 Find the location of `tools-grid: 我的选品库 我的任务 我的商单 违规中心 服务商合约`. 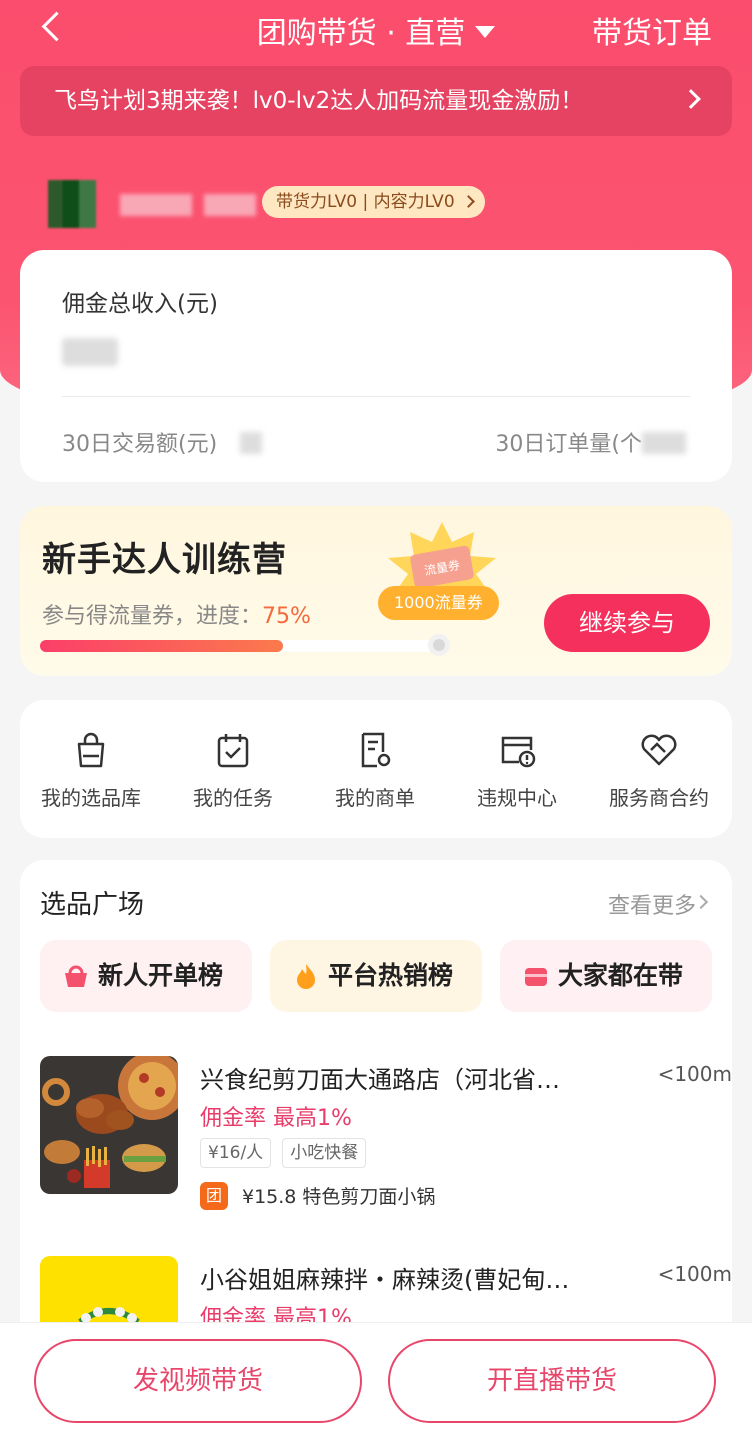

tools-grid: 我的选品库 我的任务 我的商单 违规中心 服务商合约 is located at coordinates (376, 769).